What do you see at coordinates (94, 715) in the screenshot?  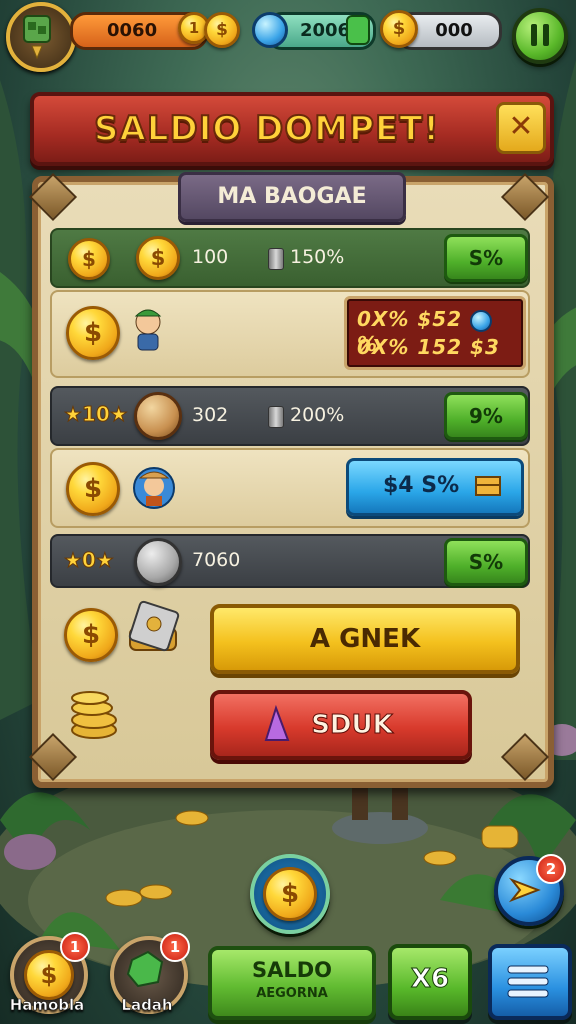 I see `coin-stack-icon` at bounding box center [94, 715].